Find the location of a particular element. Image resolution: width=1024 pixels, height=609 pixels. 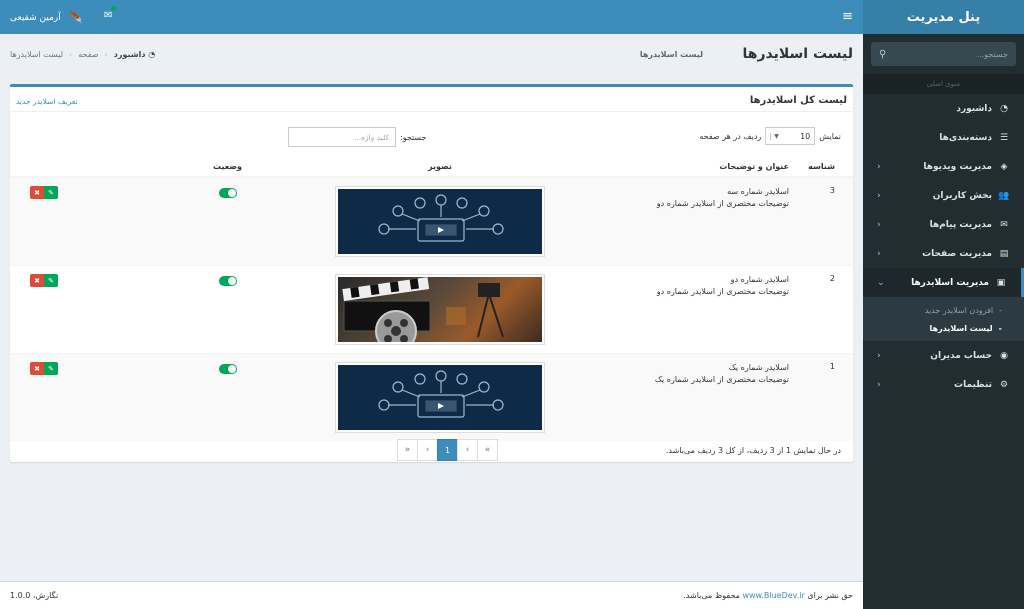

sidebar-item-users: 👥 بخش کاربران ‹ is located at coordinates (943, 195).